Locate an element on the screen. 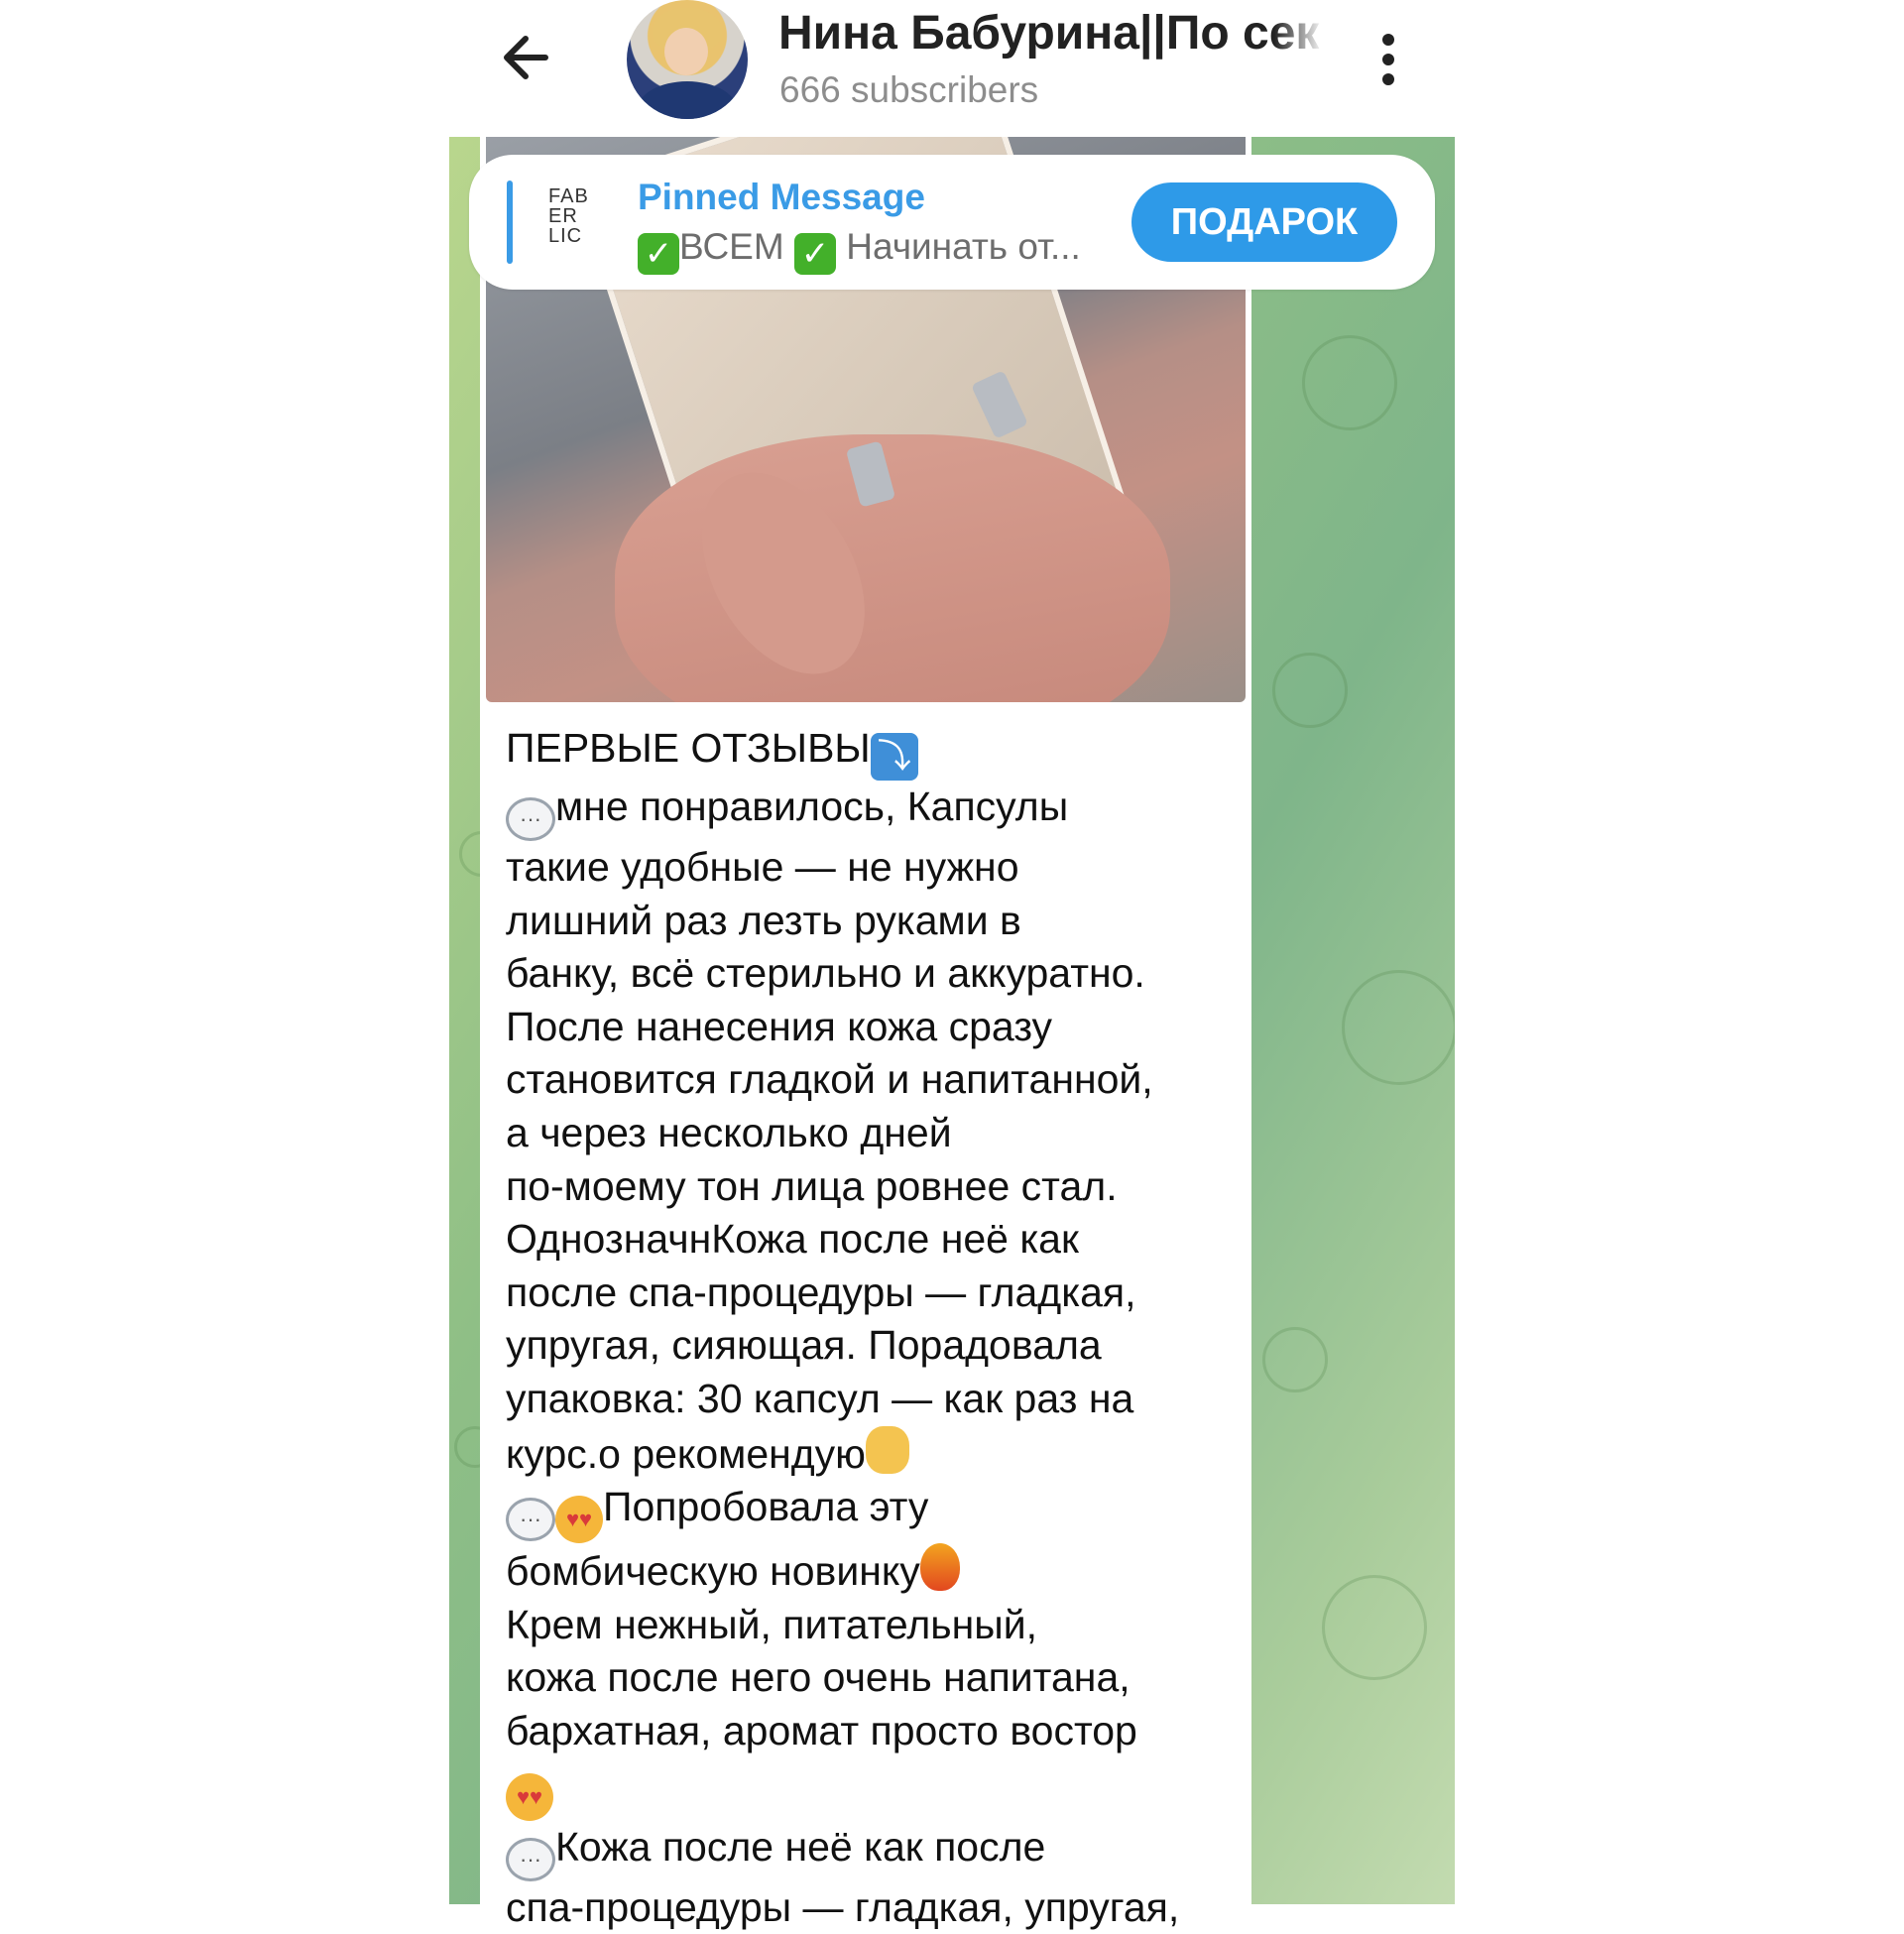  arrow-down-emoji-icon: ⤵ is located at coordinates (894, 757).